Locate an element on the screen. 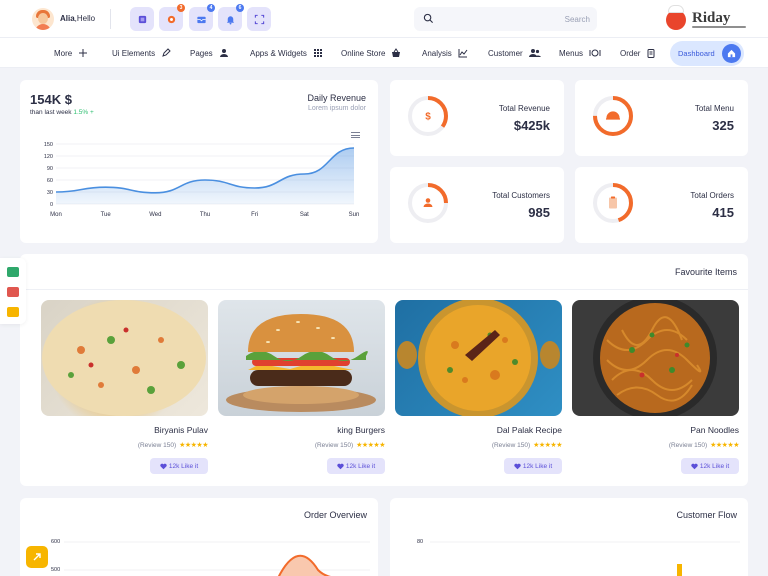 This screenshot has height=576, width=768. gallery-icon is located at coordinates (13, 292).